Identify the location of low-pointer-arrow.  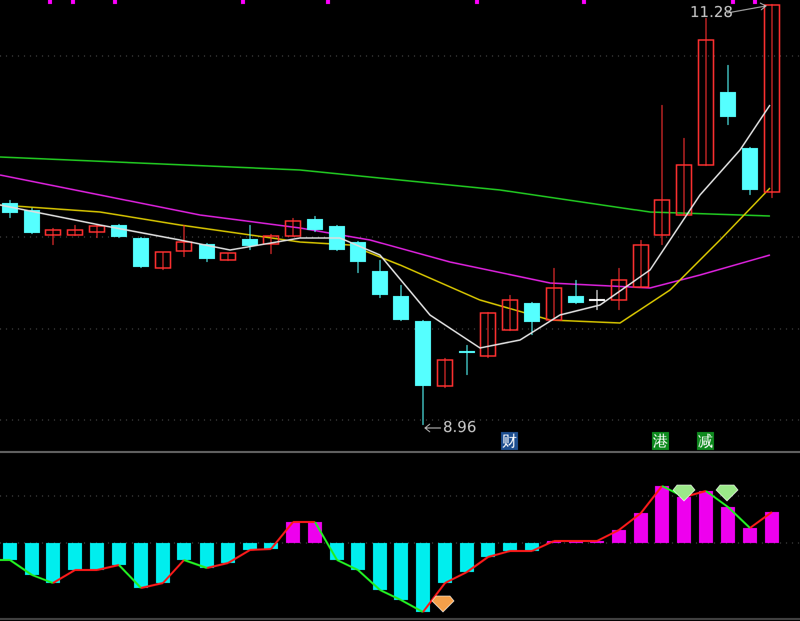
(433, 428).